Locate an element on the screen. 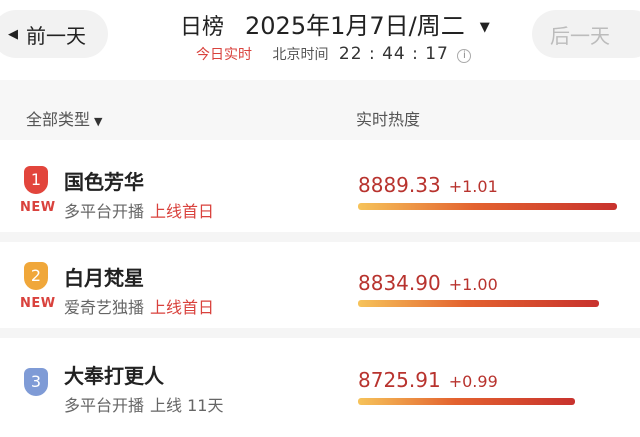  drama-meta: 多平台开播 上线 11天 is located at coordinates (143, 404).